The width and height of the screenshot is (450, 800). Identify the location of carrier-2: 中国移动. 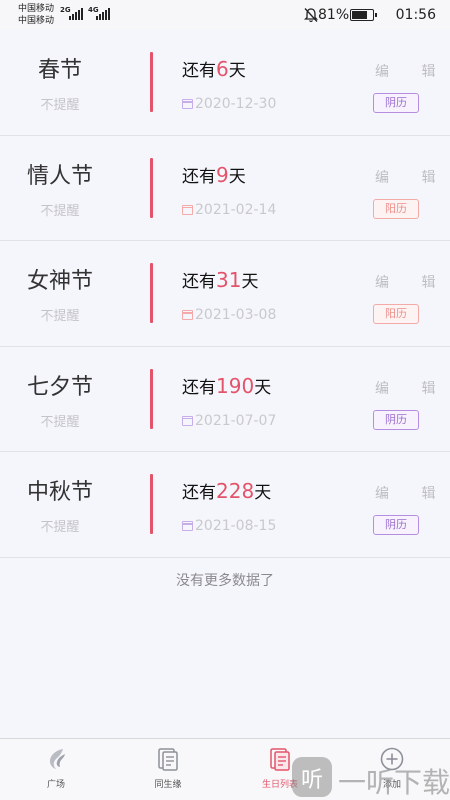
(36, 21).